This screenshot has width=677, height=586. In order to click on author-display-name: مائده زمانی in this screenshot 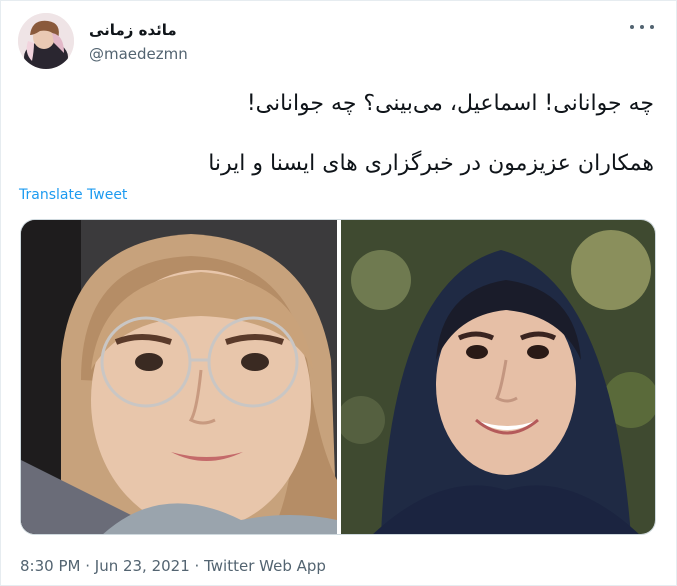, I will do `click(133, 30)`.